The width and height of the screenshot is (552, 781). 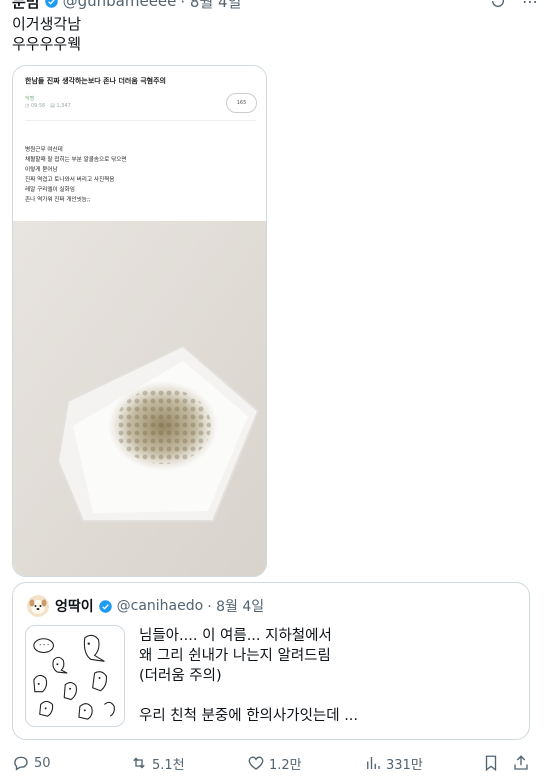 I want to click on screenshot-body-line: 병원근무 여신데, so click(x=44, y=150).